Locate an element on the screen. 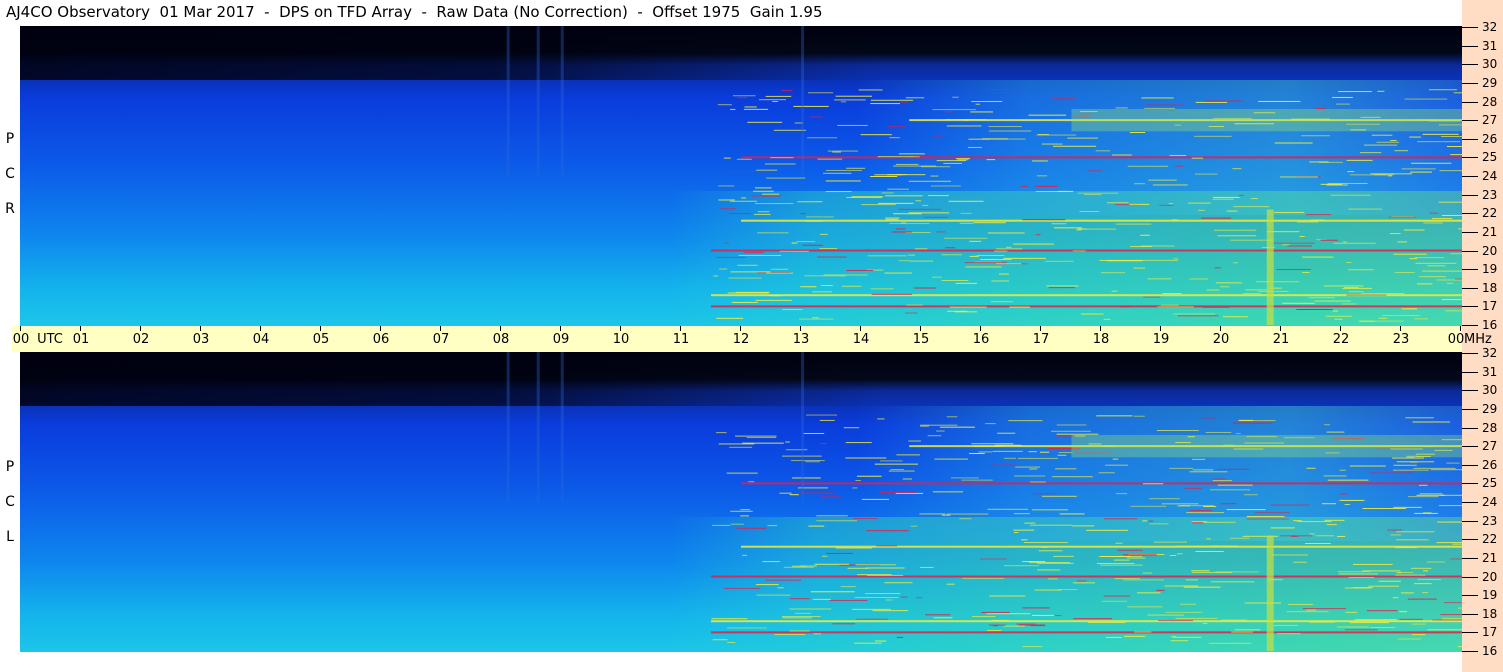  lcp-freq-label: 27 is located at coordinates (1490, 446).